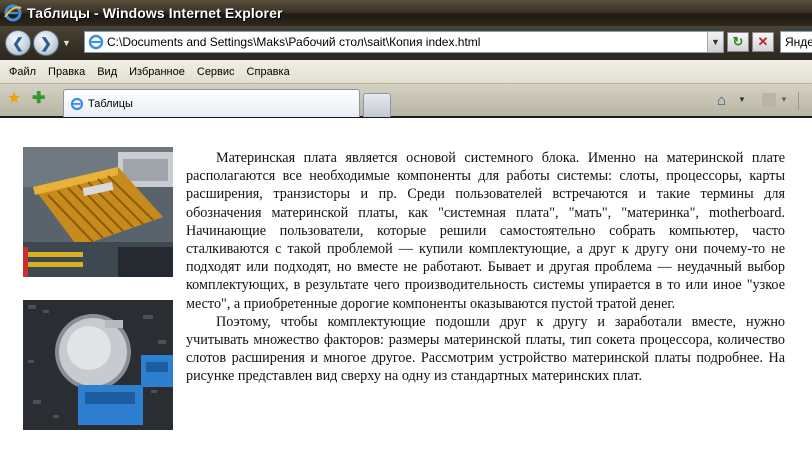 The height and width of the screenshot is (460, 812). Describe the element at coordinates (40, 99) in the screenshot. I see `add-favorites-icon: ✚` at that location.